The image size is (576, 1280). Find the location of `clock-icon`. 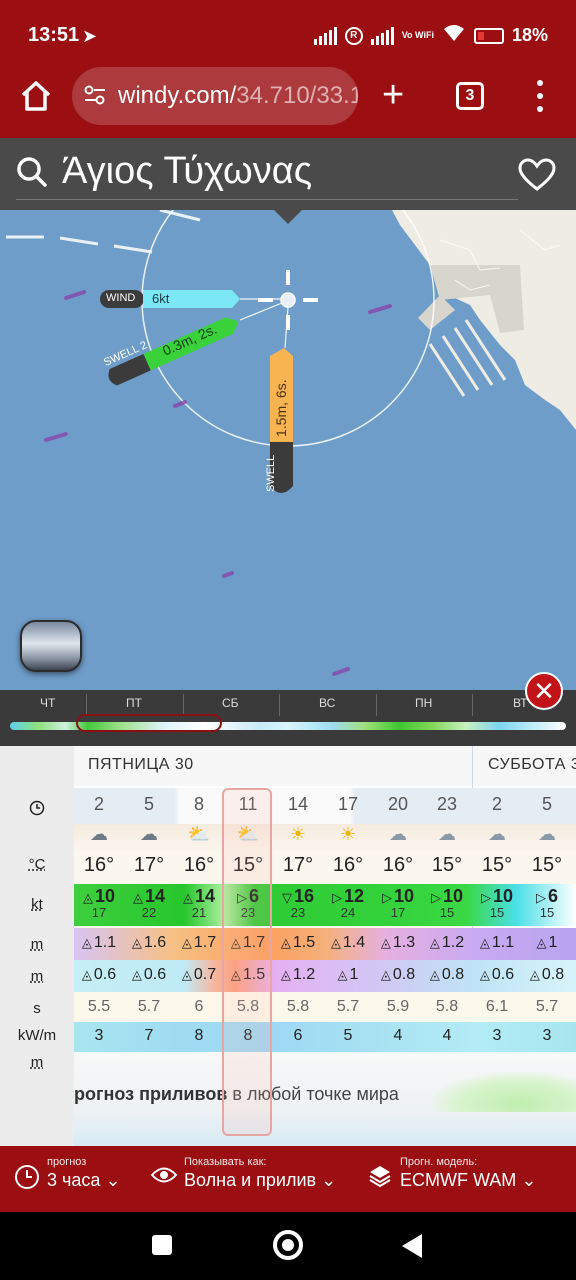

clock-icon is located at coordinates (27, 1180).